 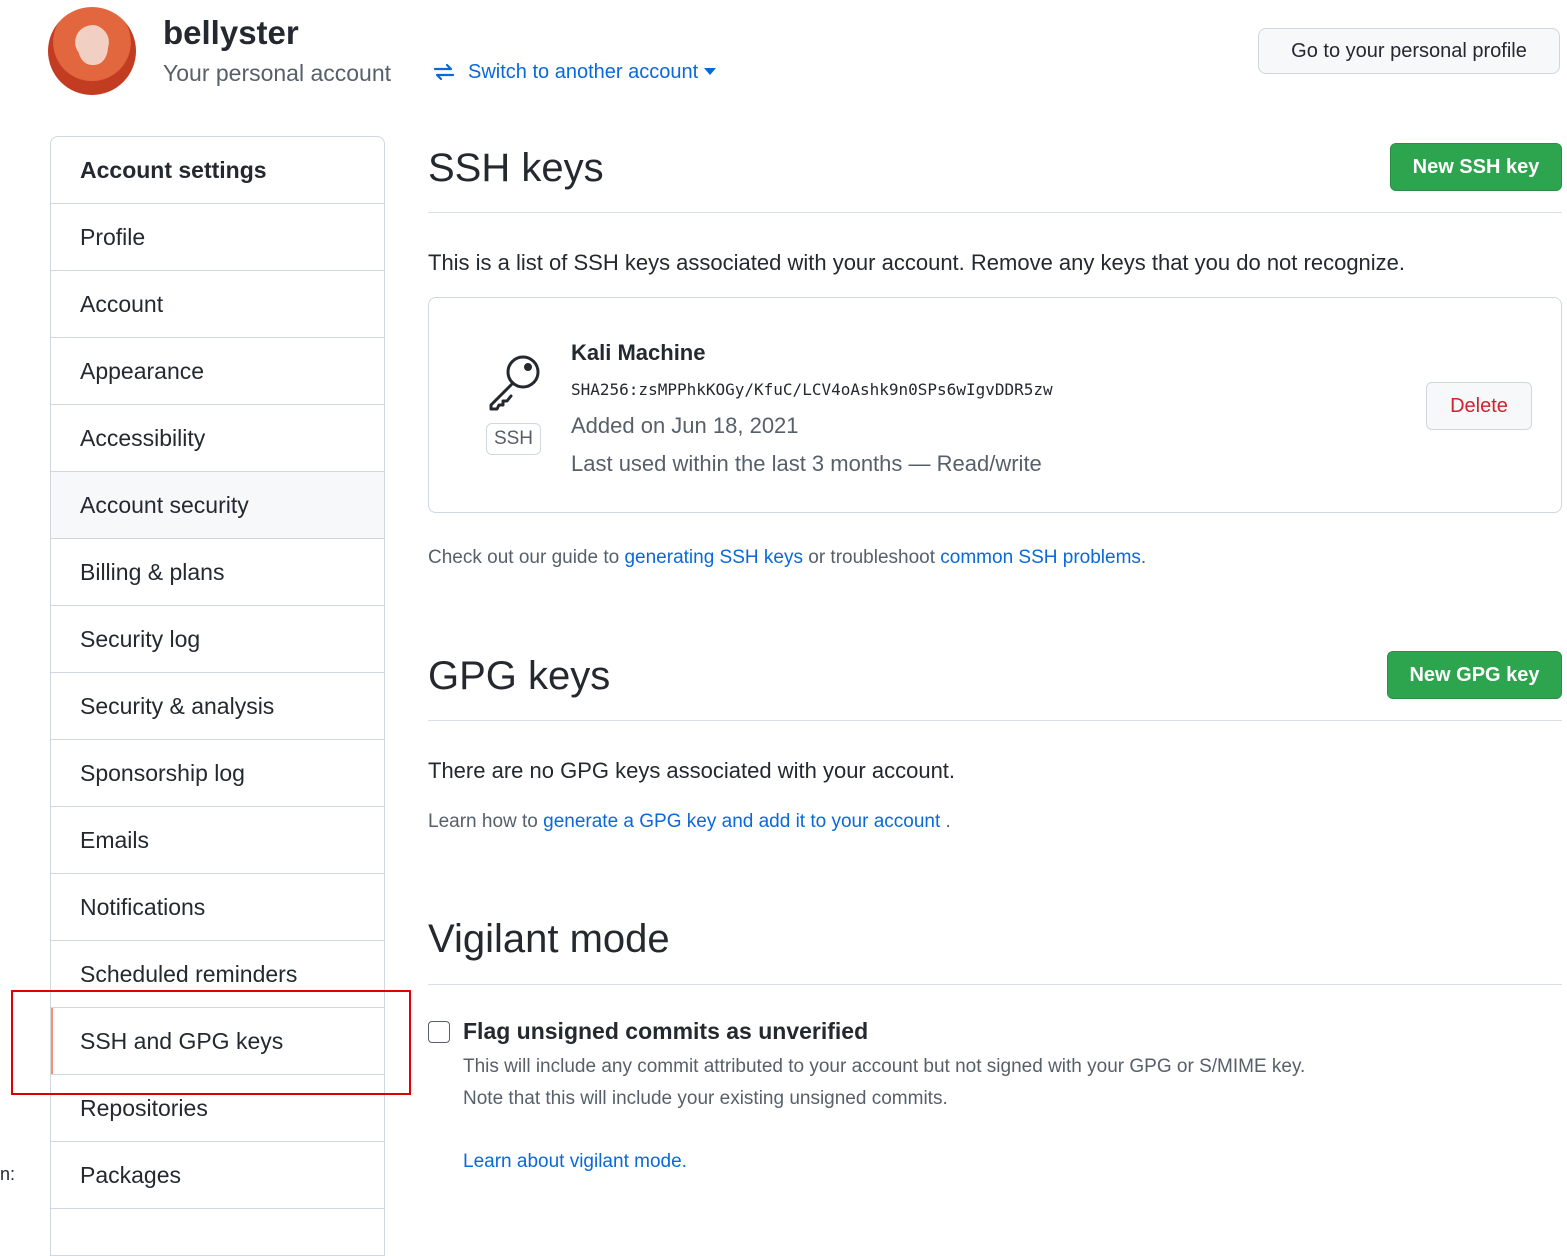 I want to click on edge-text-fragment: n:, so click(x=8, y=1174).